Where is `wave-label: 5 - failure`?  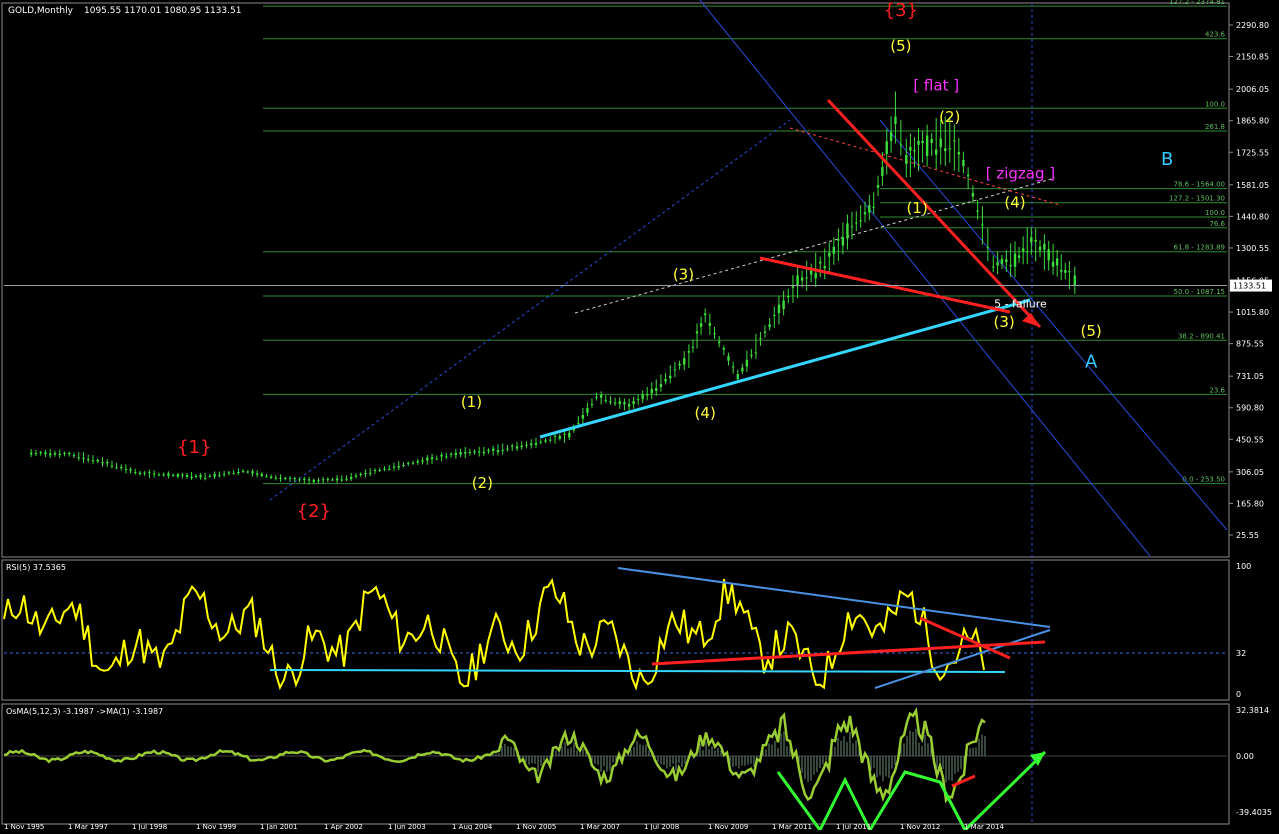
wave-label: 5 - failure is located at coordinates (1020, 304).